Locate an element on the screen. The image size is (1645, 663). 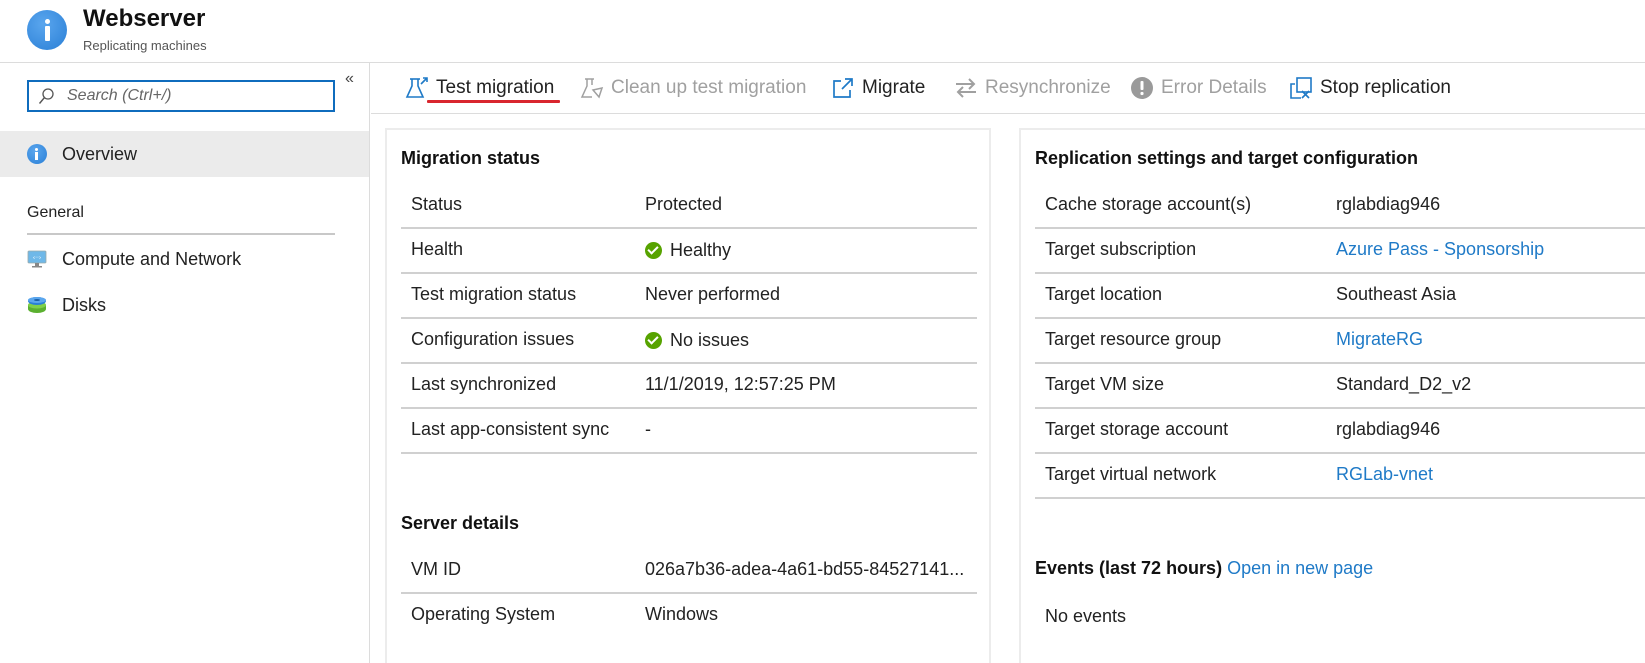
search-box is located at coordinates (181, 96).